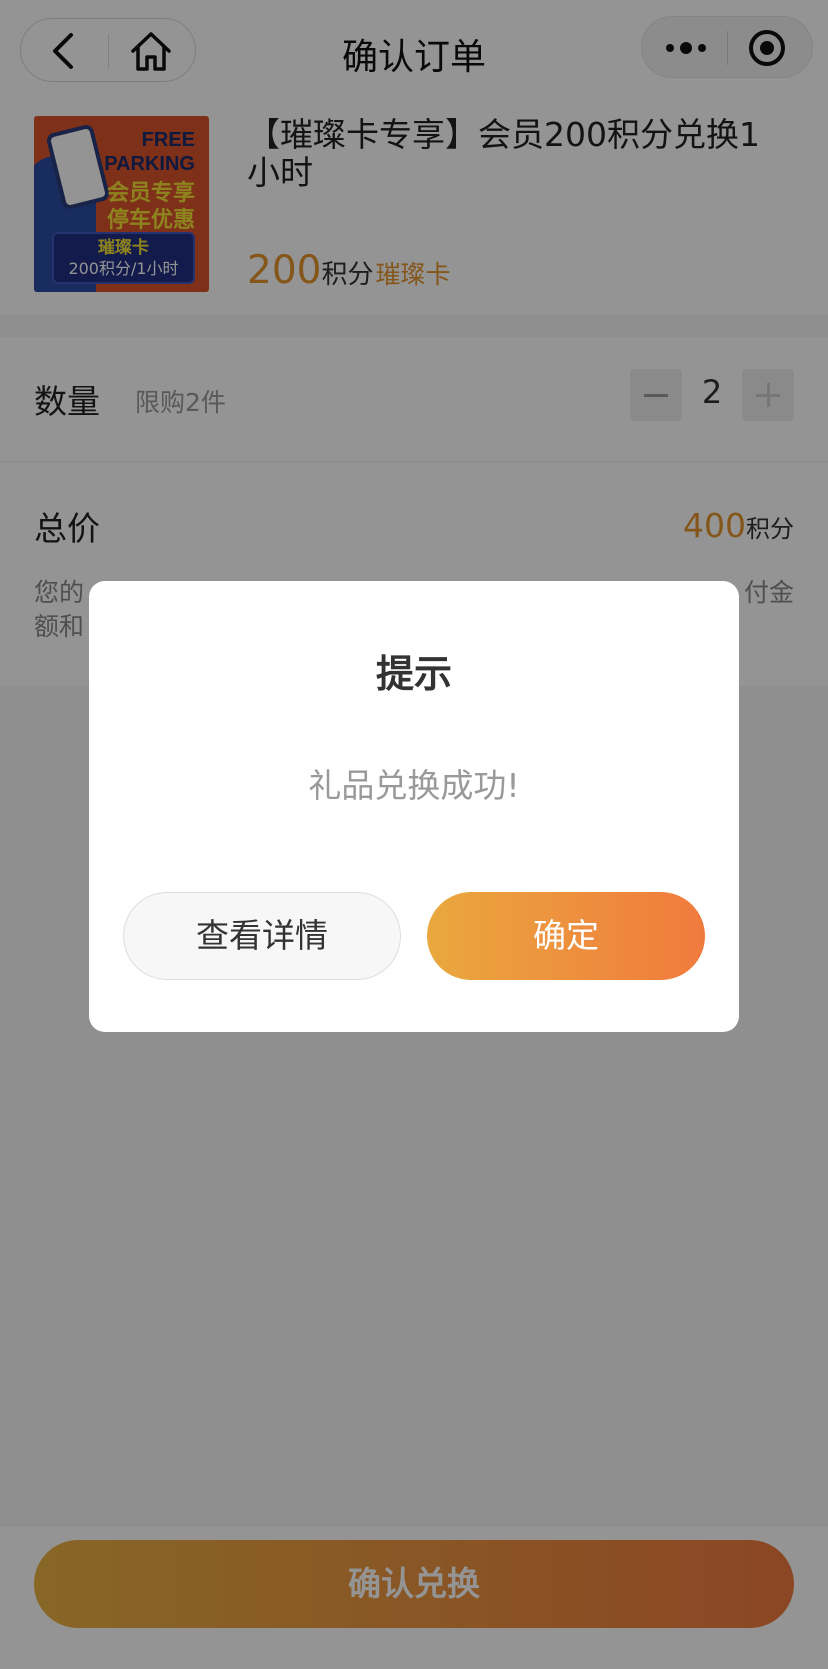 This screenshot has height=1669, width=828. What do you see at coordinates (566, 936) in the screenshot?
I see `ok-button: 确定` at bounding box center [566, 936].